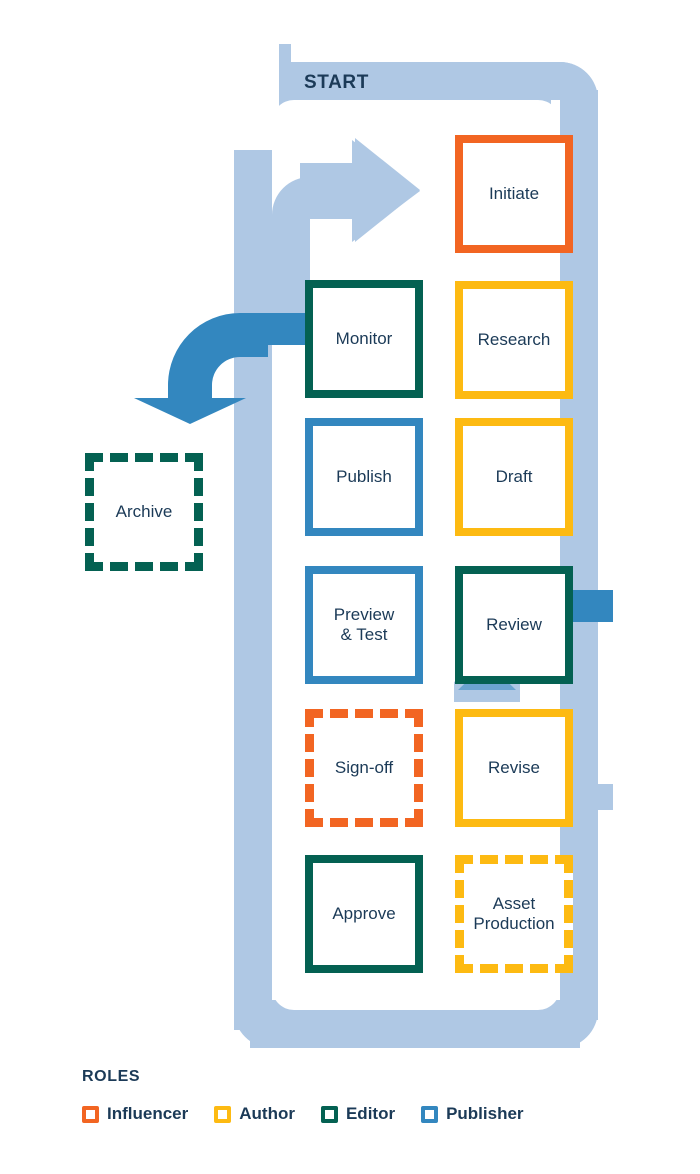 This screenshot has height=1174, width=700. I want to click on node-revise: Revise, so click(514, 768).